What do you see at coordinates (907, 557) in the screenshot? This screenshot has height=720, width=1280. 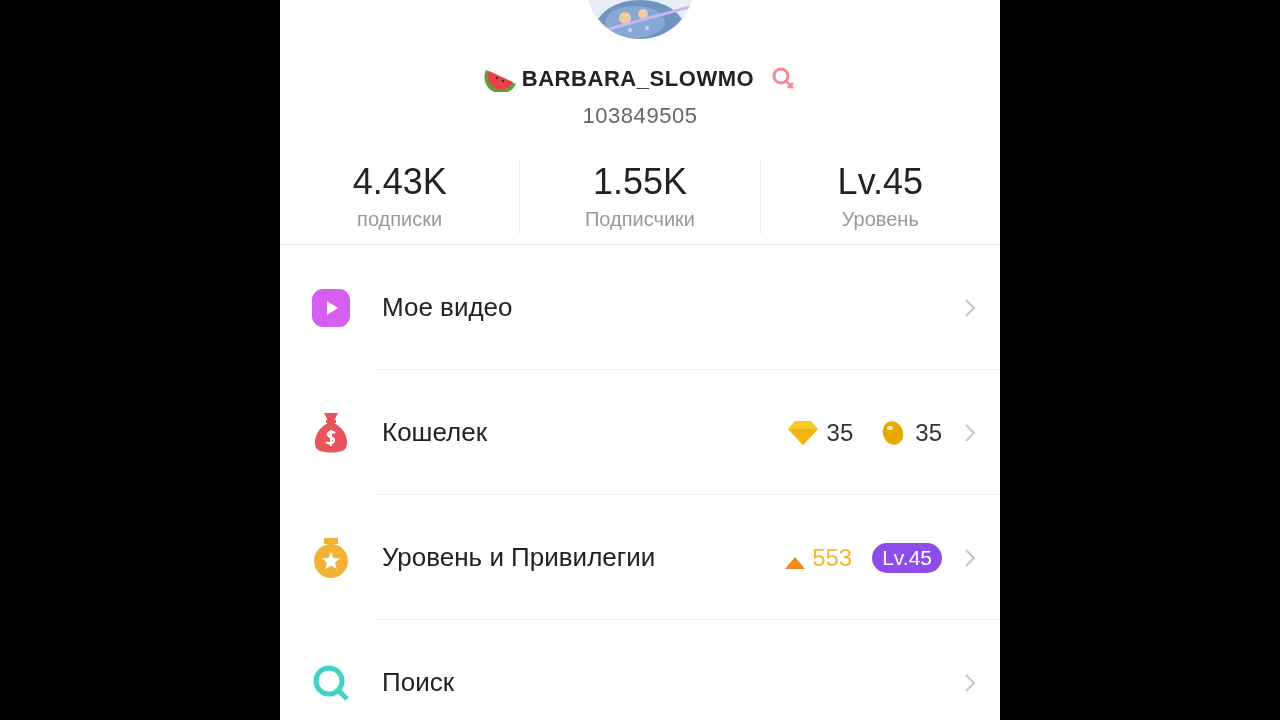 I see `level-badge: Lv.45` at bounding box center [907, 557].